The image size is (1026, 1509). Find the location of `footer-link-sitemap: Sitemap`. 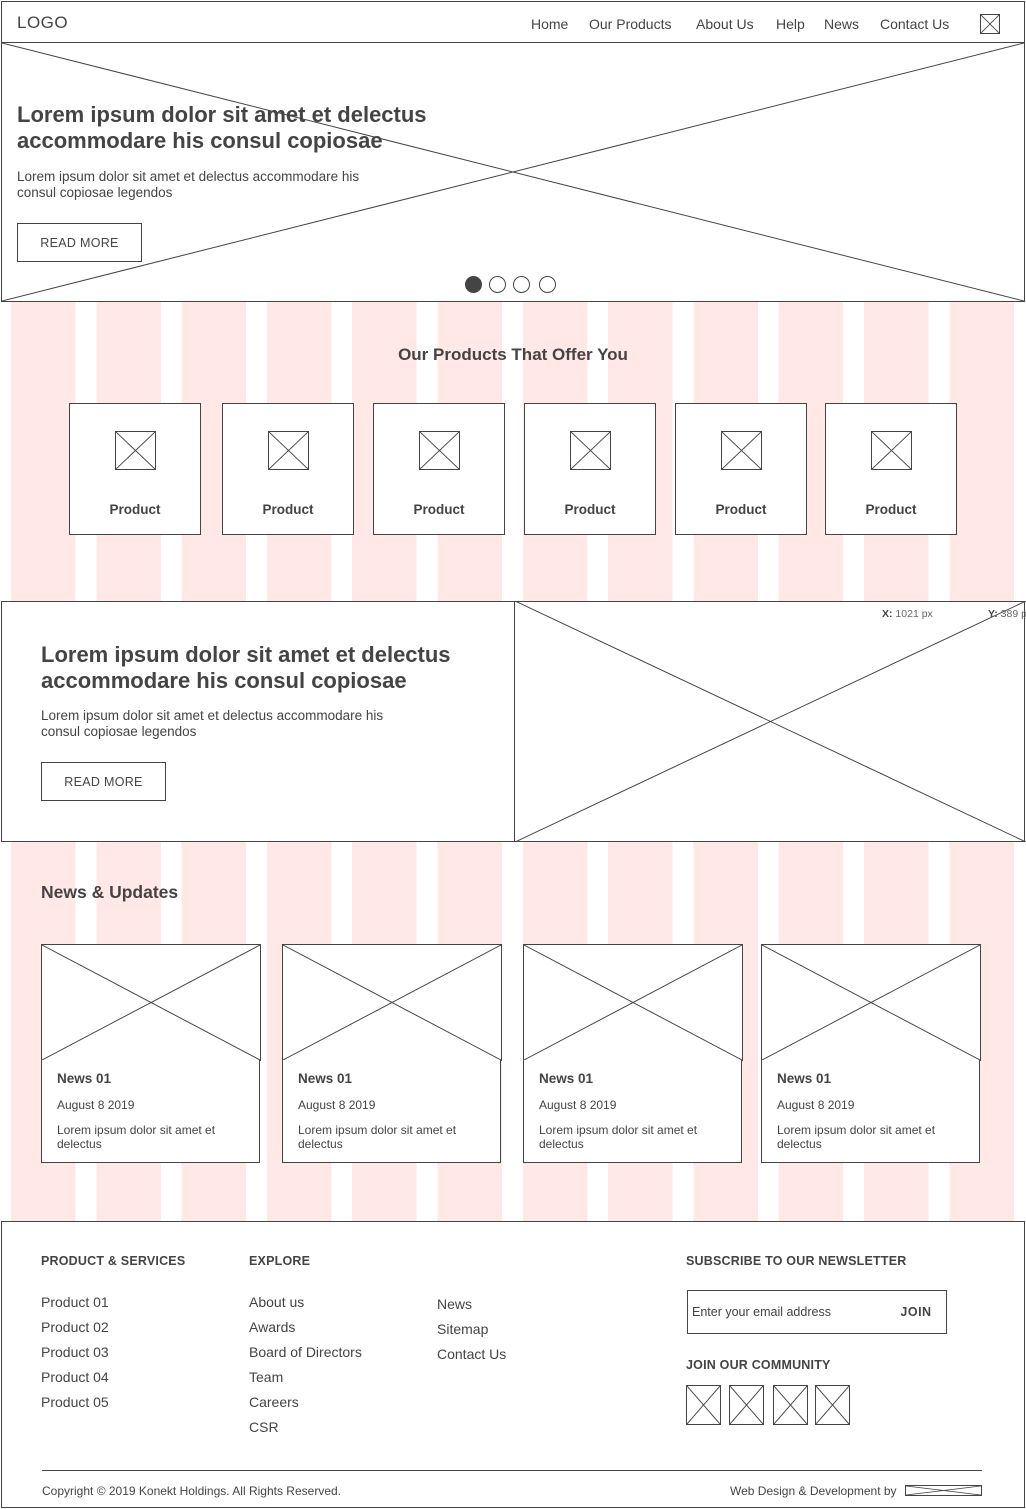

footer-link-sitemap: Sitemap is located at coordinates (462, 1329).